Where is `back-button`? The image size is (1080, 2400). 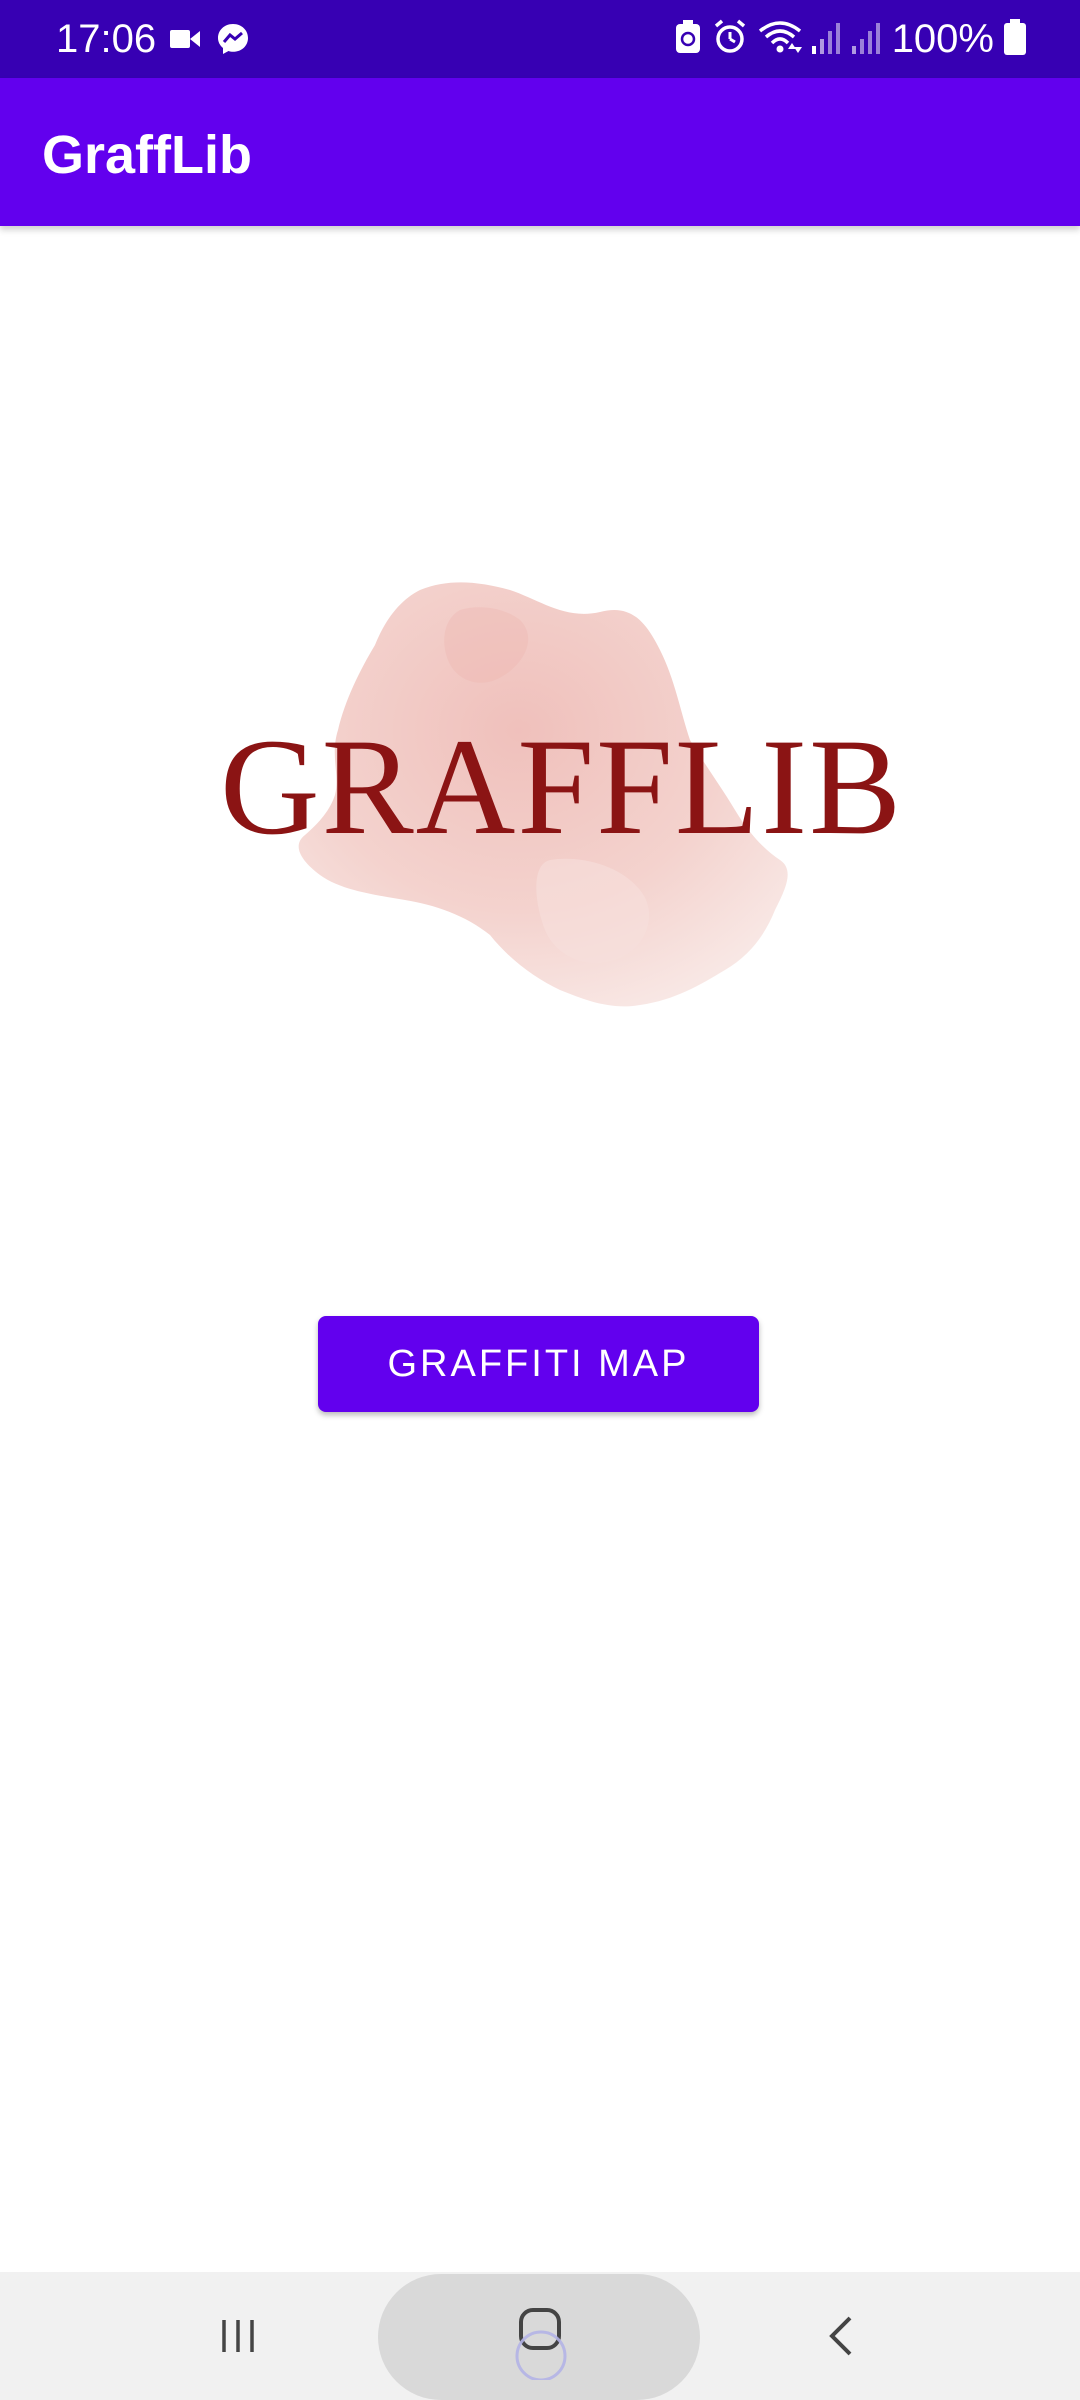 back-button is located at coordinates (842, 2338).